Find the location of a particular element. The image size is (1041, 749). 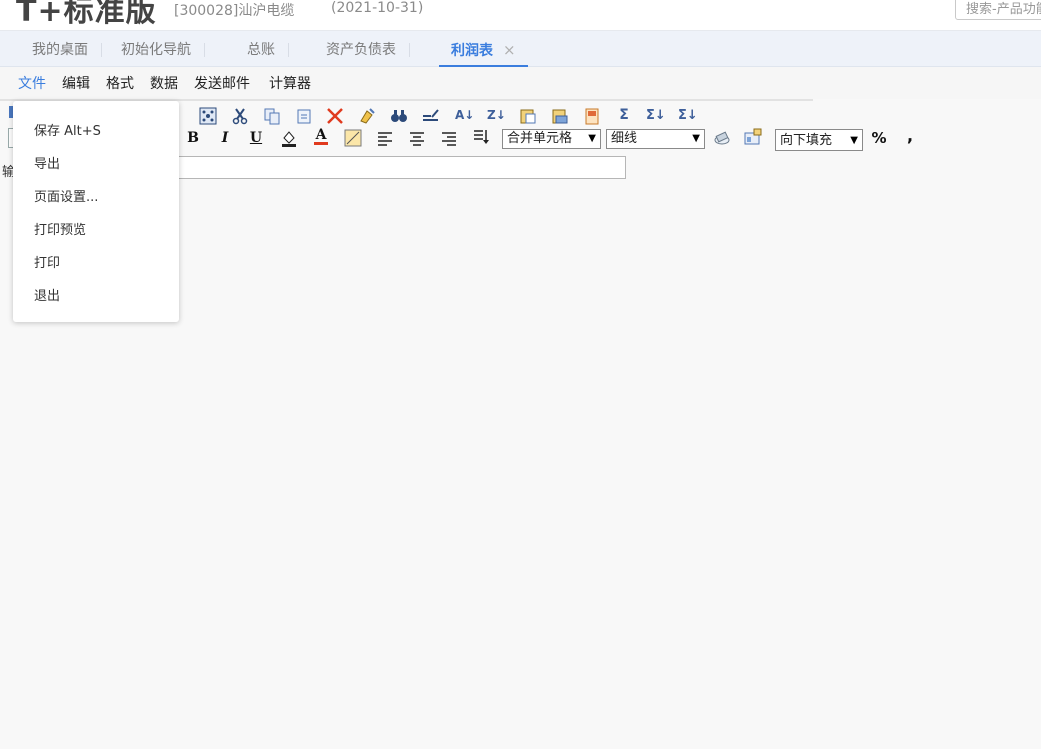

menu-format: 格式 is located at coordinates (120, 83).